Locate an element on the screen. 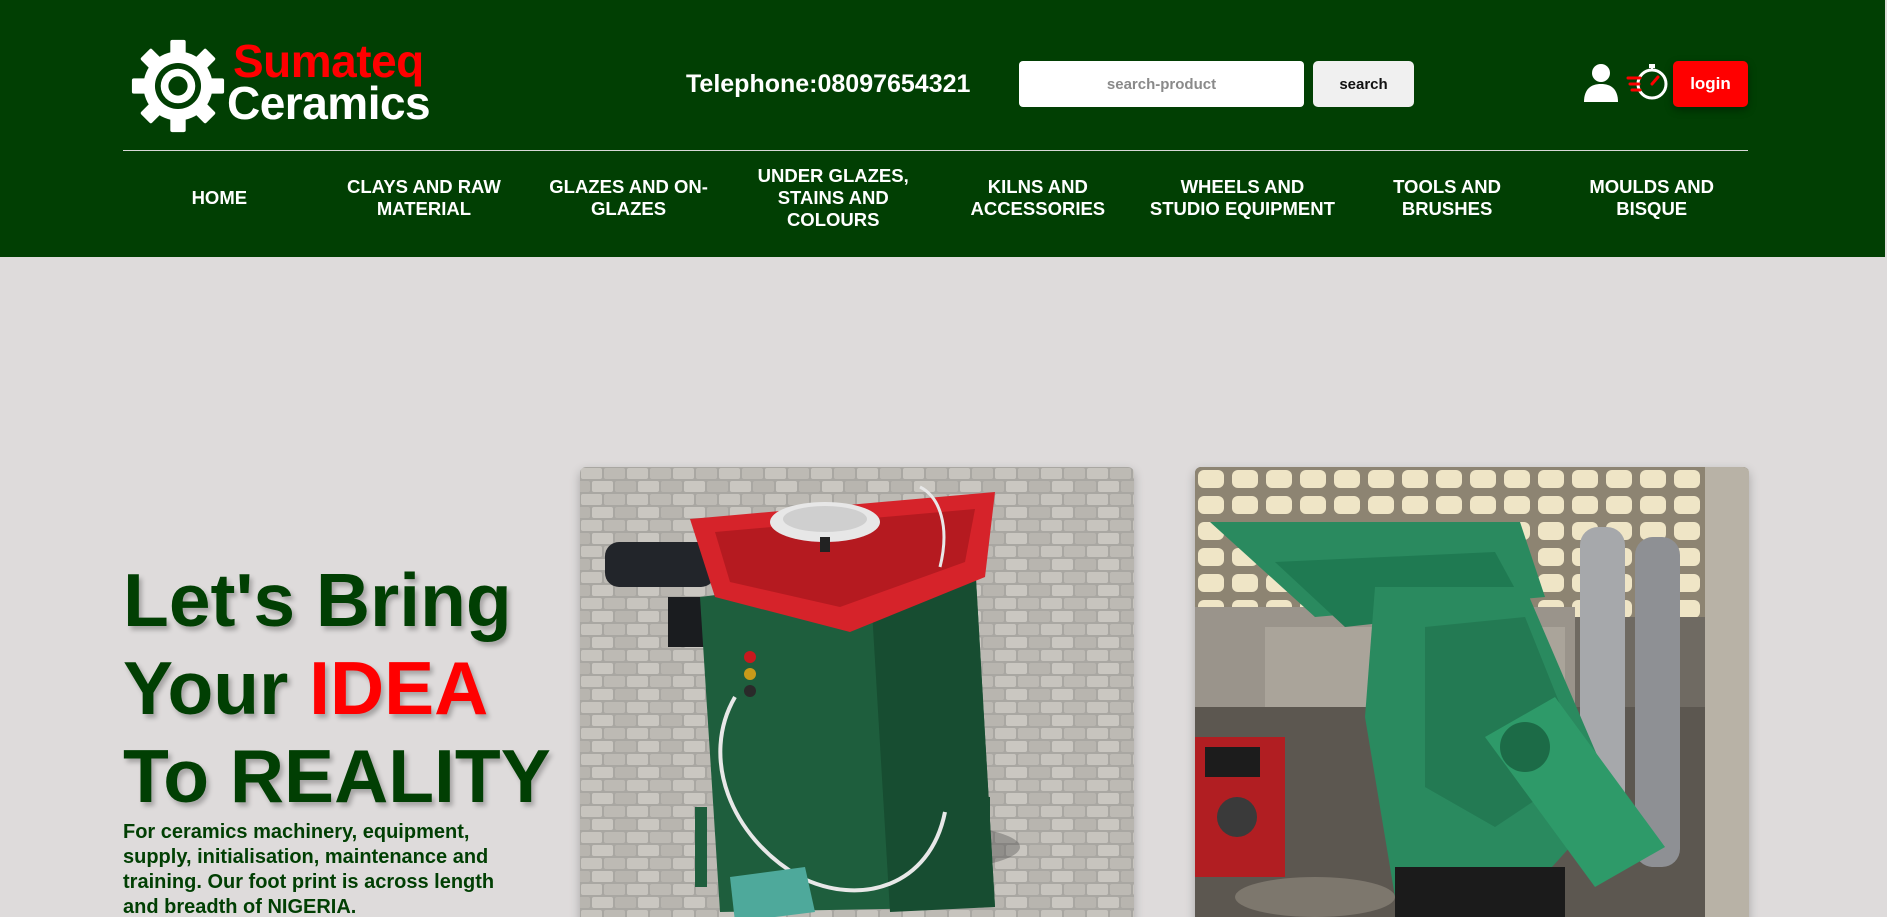 The image size is (1887, 917). pottery-wheel-image is located at coordinates (857, 692).